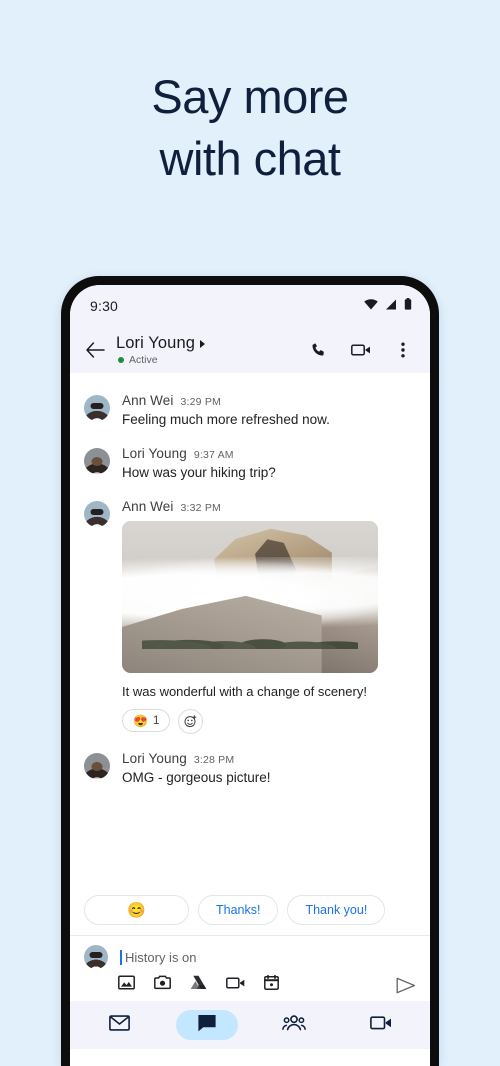 The width and height of the screenshot is (500, 1066). What do you see at coordinates (121, 360) in the screenshot?
I see `presence-dot-icon` at bounding box center [121, 360].